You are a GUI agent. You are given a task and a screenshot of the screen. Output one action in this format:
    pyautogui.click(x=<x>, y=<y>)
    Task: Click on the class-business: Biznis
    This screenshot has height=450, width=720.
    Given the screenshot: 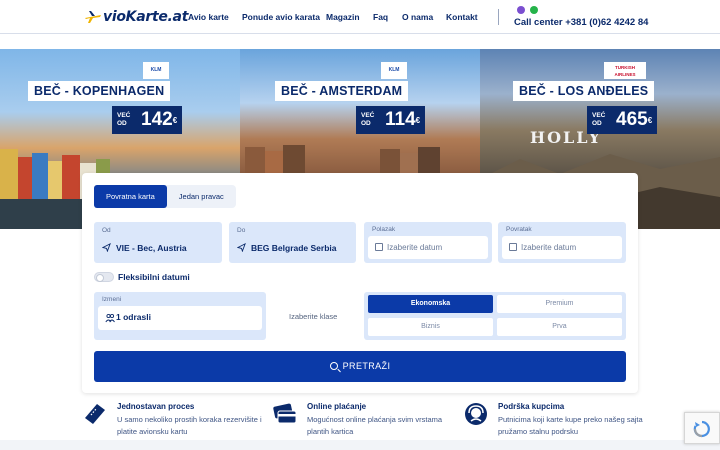 What is the action you would take?
    pyautogui.click(x=430, y=327)
    